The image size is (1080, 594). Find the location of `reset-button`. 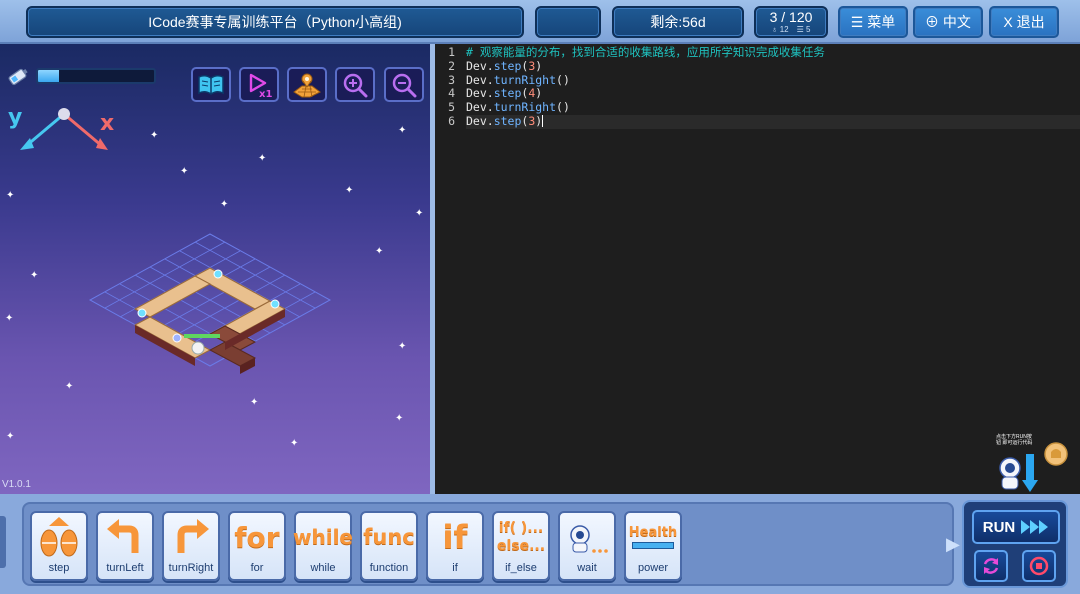

reset-button is located at coordinates (991, 566).